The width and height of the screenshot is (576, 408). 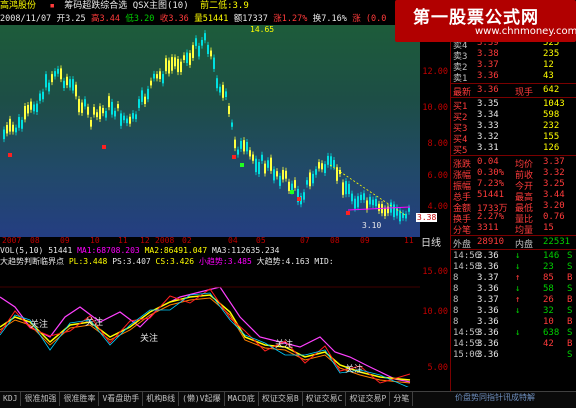 I want to click on watermark-bottom: 价盘势同指针讯成特解, so click(x=495, y=397).